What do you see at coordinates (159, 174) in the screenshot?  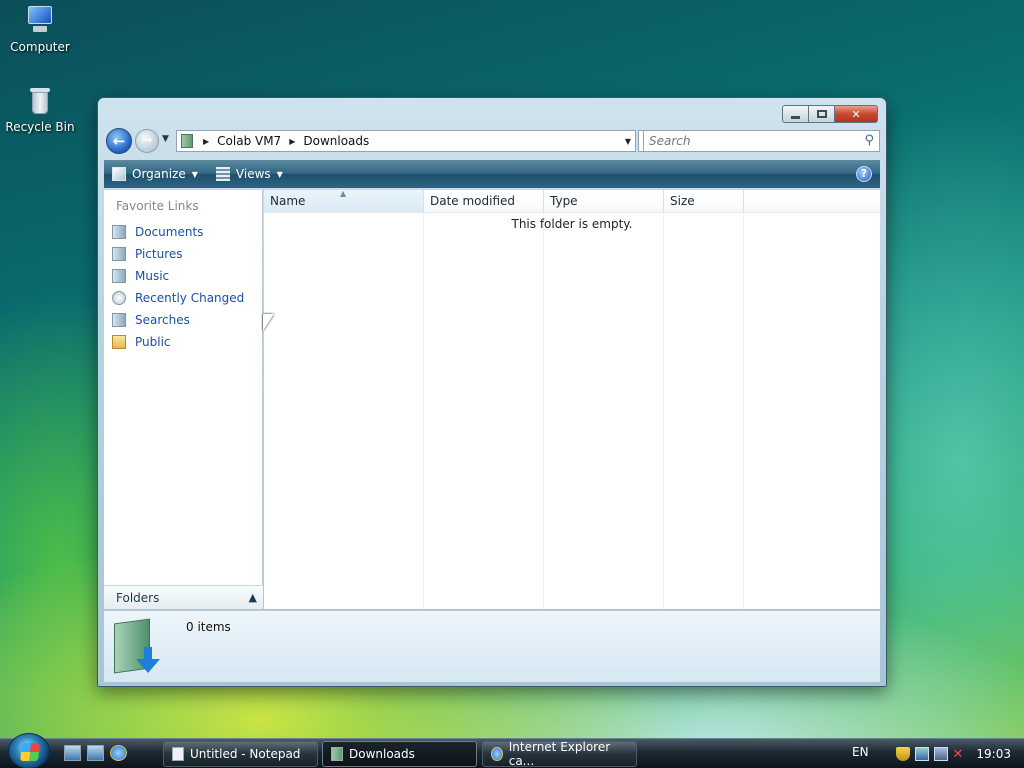 I see `organize-label: Organize` at bounding box center [159, 174].